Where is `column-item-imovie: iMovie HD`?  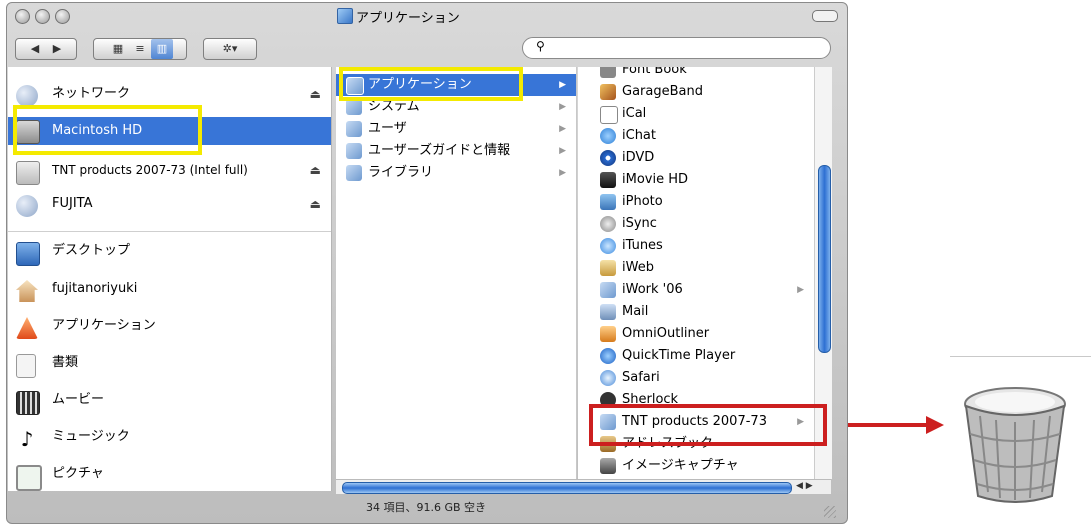 column-item-imovie: iMovie HD is located at coordinates (696, 180).